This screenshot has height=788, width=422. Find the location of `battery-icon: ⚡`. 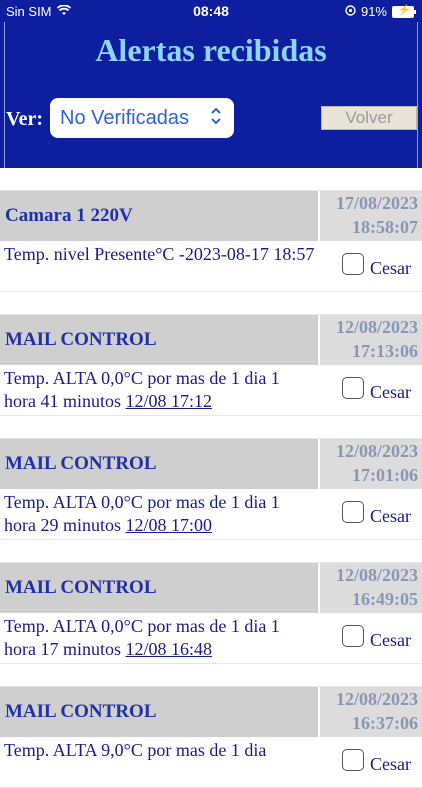

battery-icon: ⚡ is located at coordinates (404, 11).